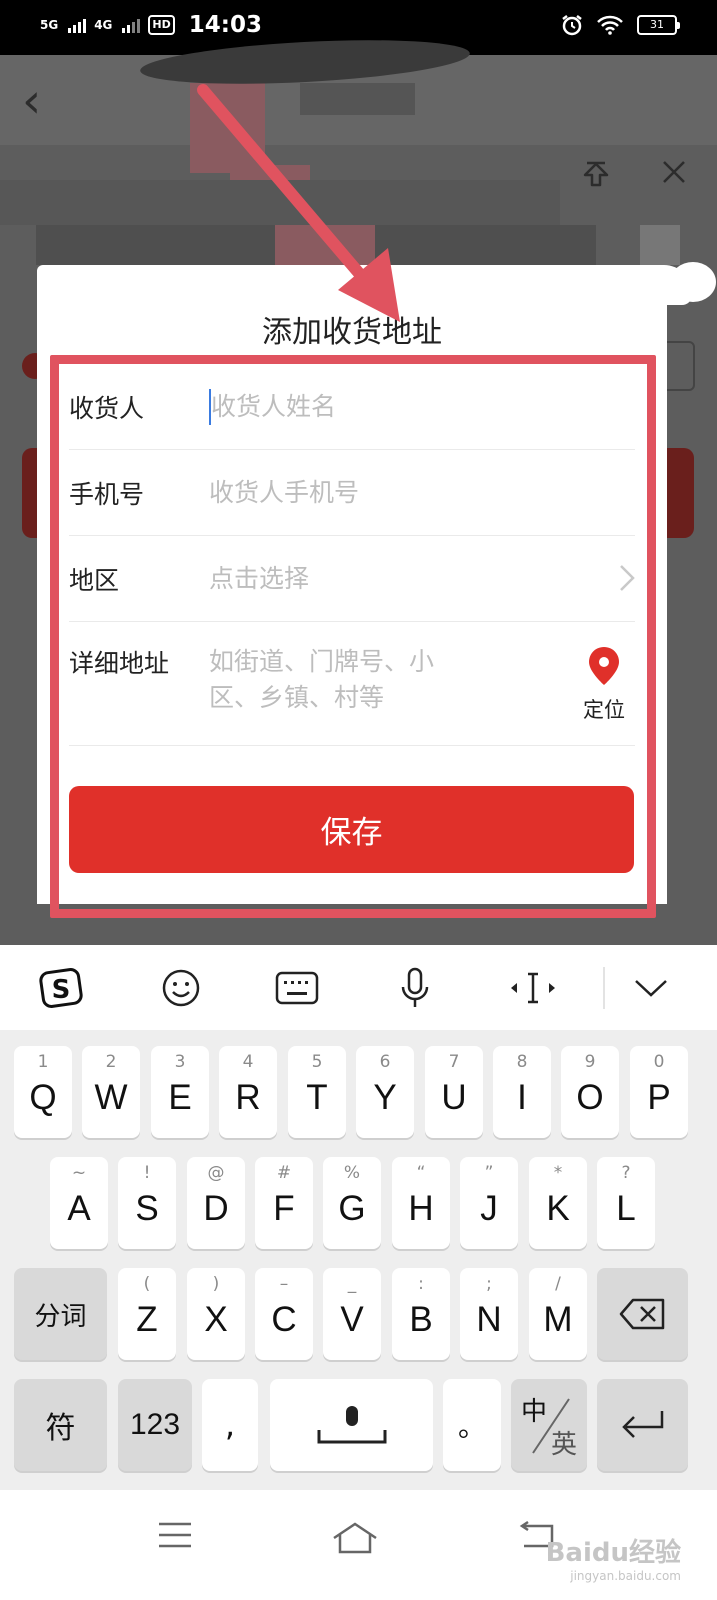 This screenshot has height=1600, width=717. I want to click on key-c: – C, so click(284, 1314).